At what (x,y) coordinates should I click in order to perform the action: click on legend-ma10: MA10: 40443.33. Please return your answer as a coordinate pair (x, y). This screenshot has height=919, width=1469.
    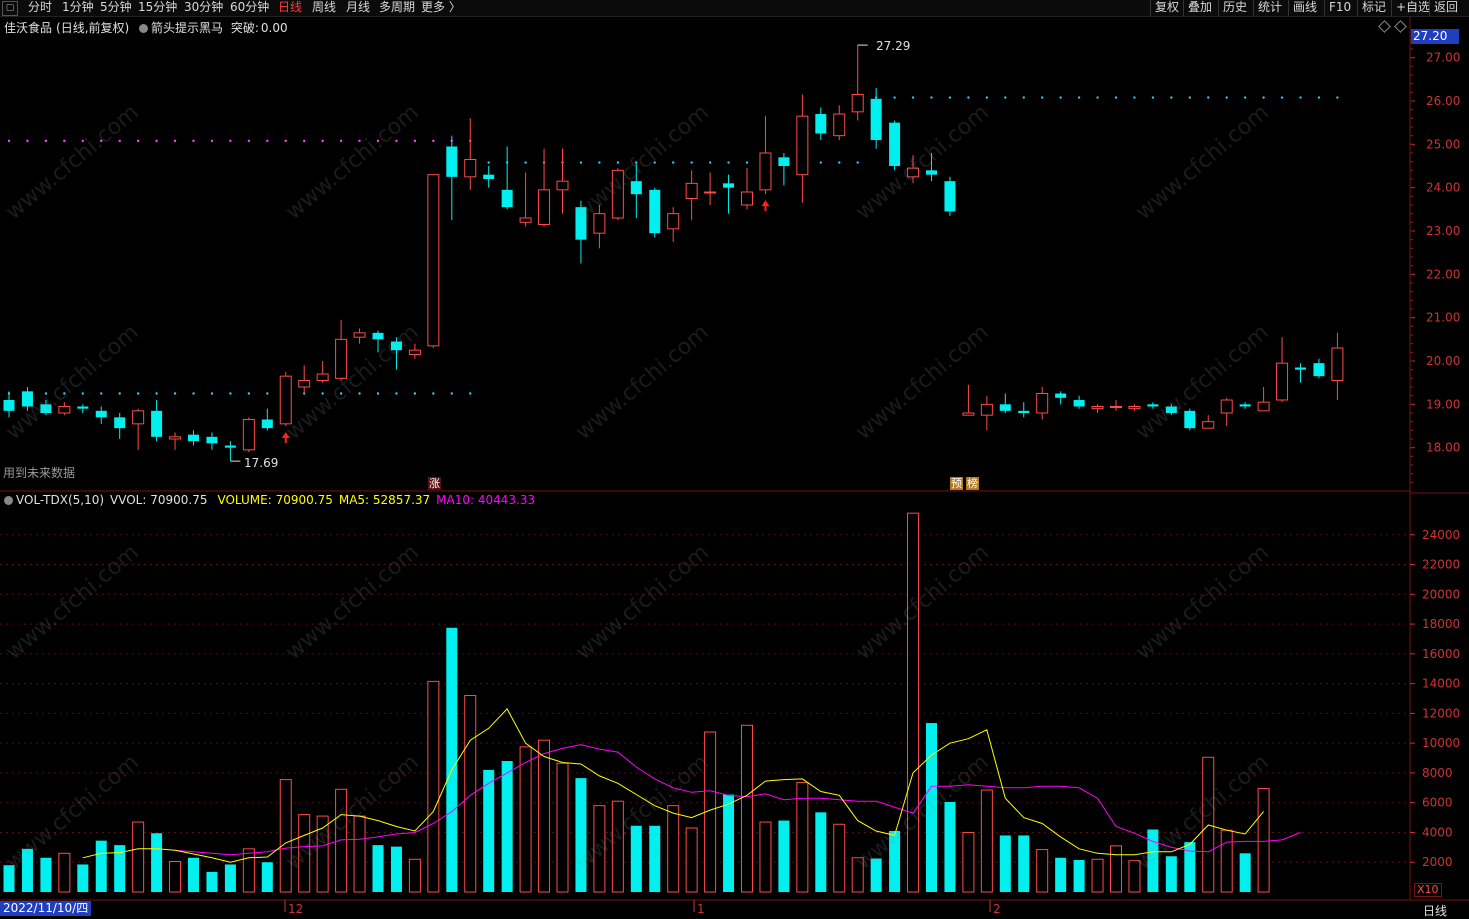
    Looking at the image, I should click on (486, 500).